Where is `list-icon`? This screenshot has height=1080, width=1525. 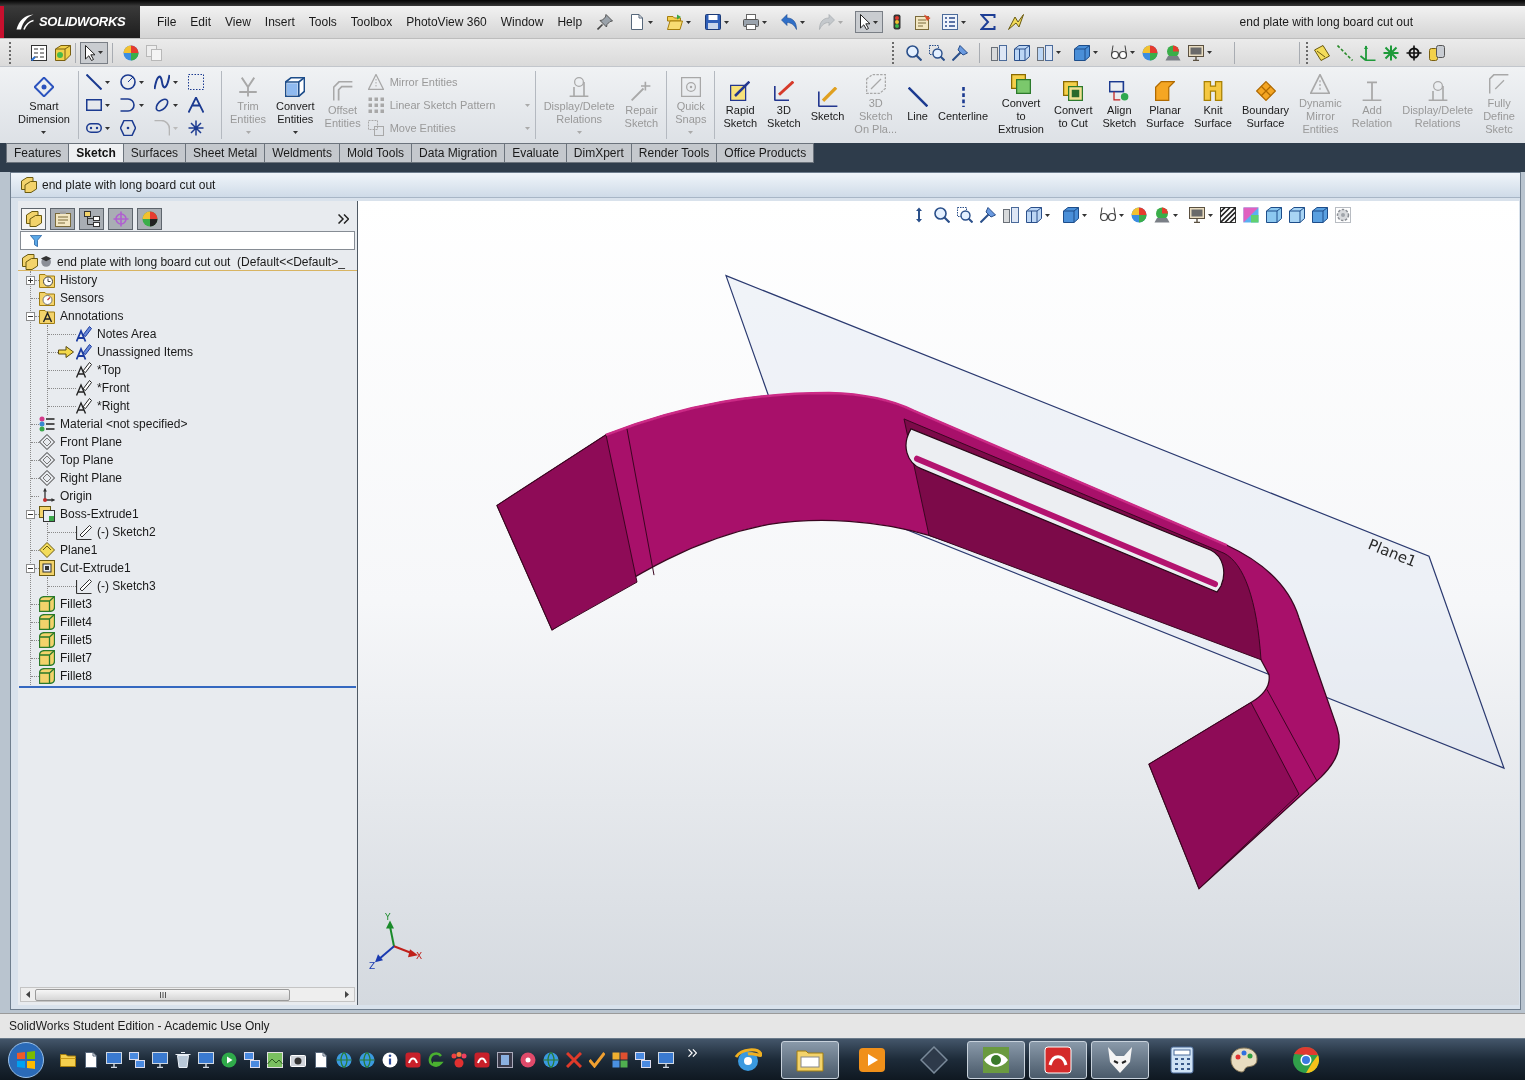
list-icon is located at coordinates (950, 22).